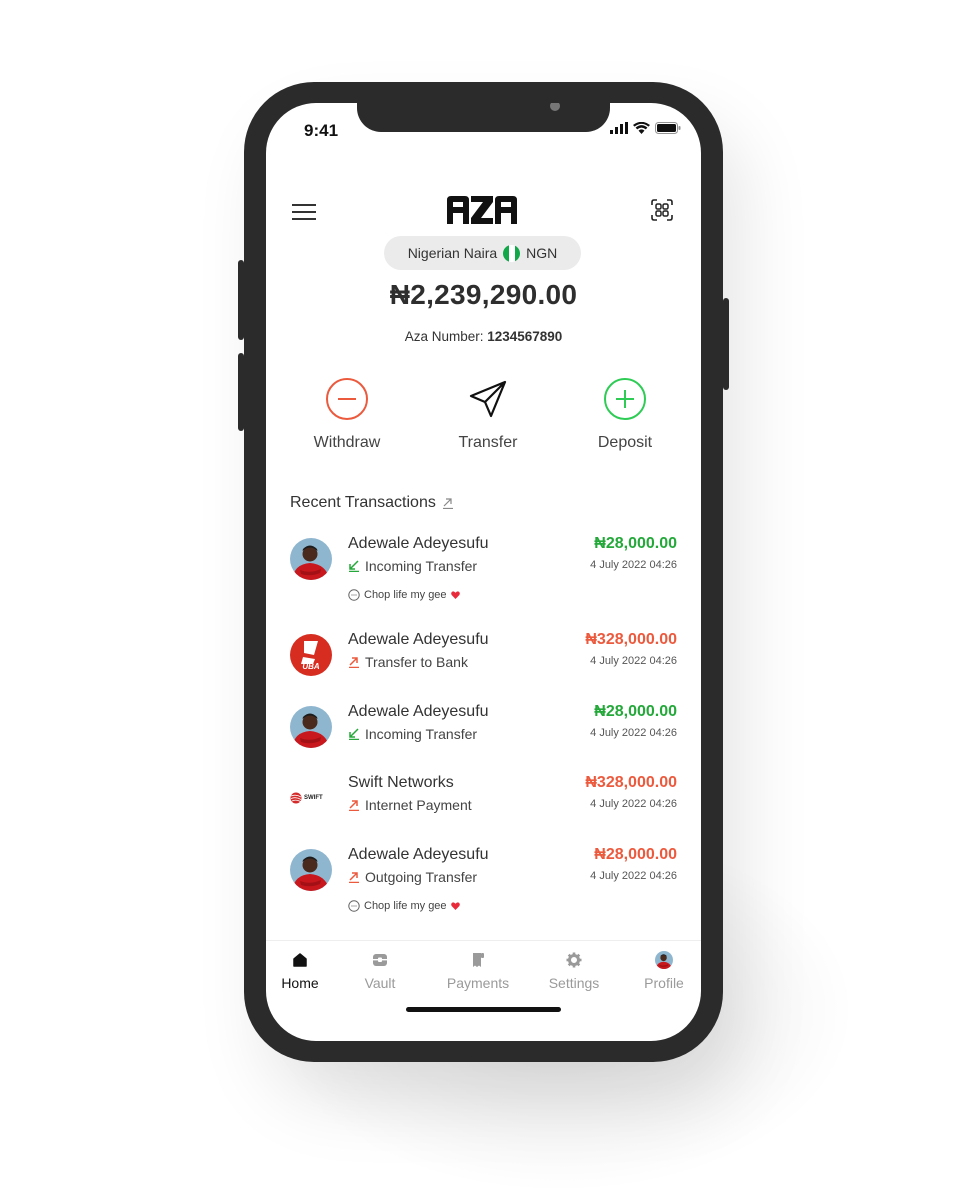 The width and height of the screenshot is (968, 1196). Describe the element at coordinates (421, 877) in the screenshot. I see `transaction-type-label: Outgoing Transfer` at that location.